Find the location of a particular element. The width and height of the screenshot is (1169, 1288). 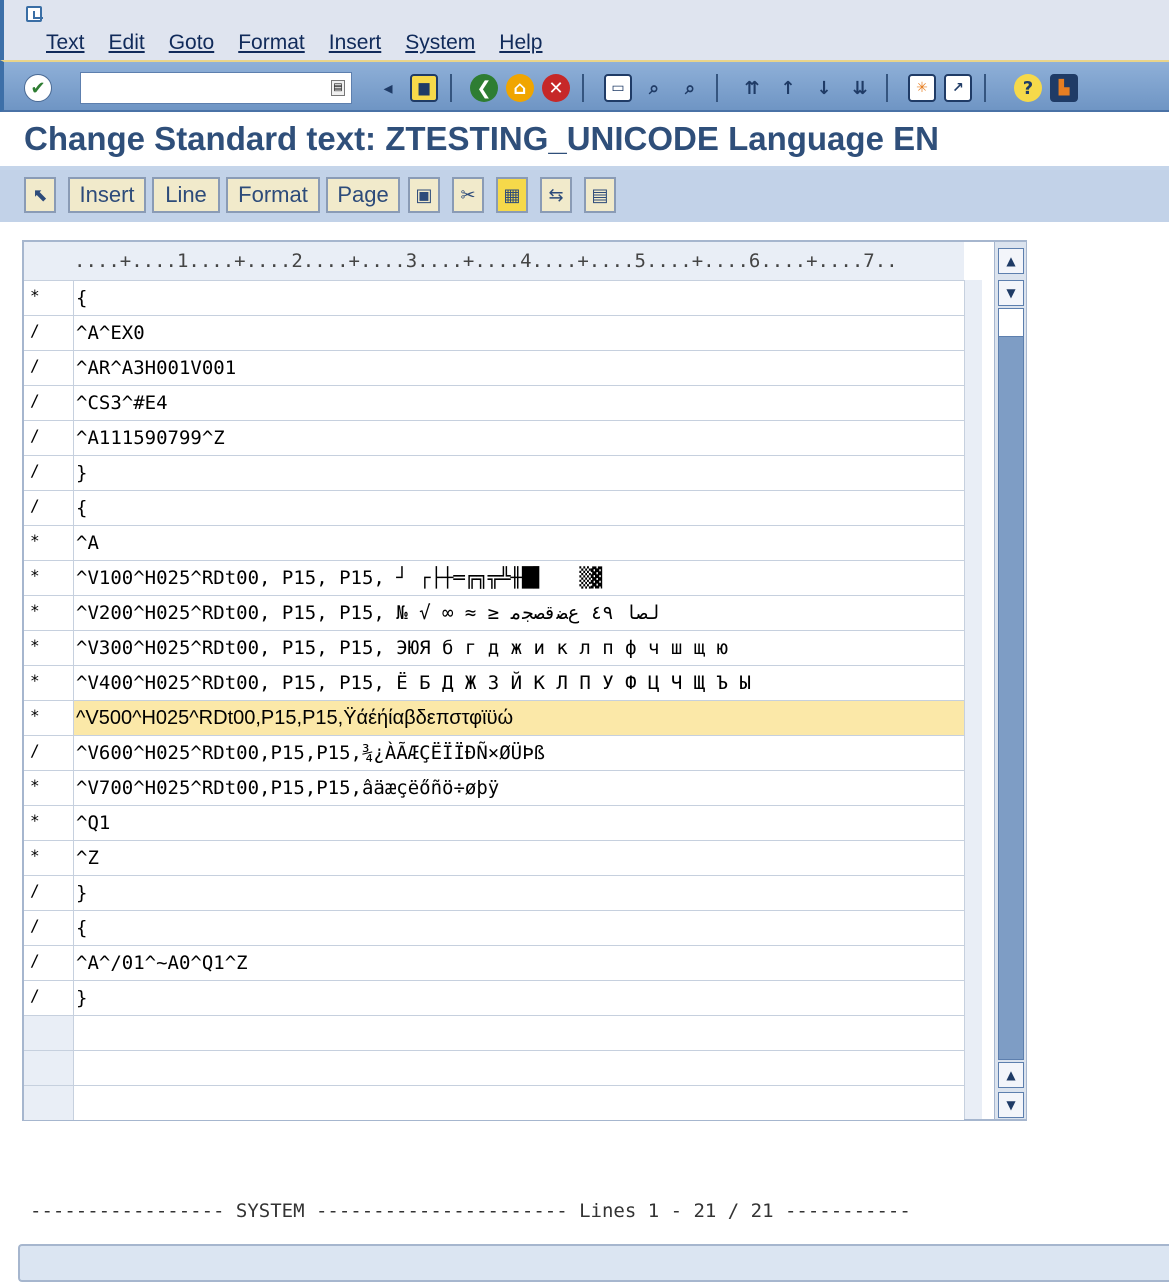

scroll-thumb is located at coordinates (1011, 323).